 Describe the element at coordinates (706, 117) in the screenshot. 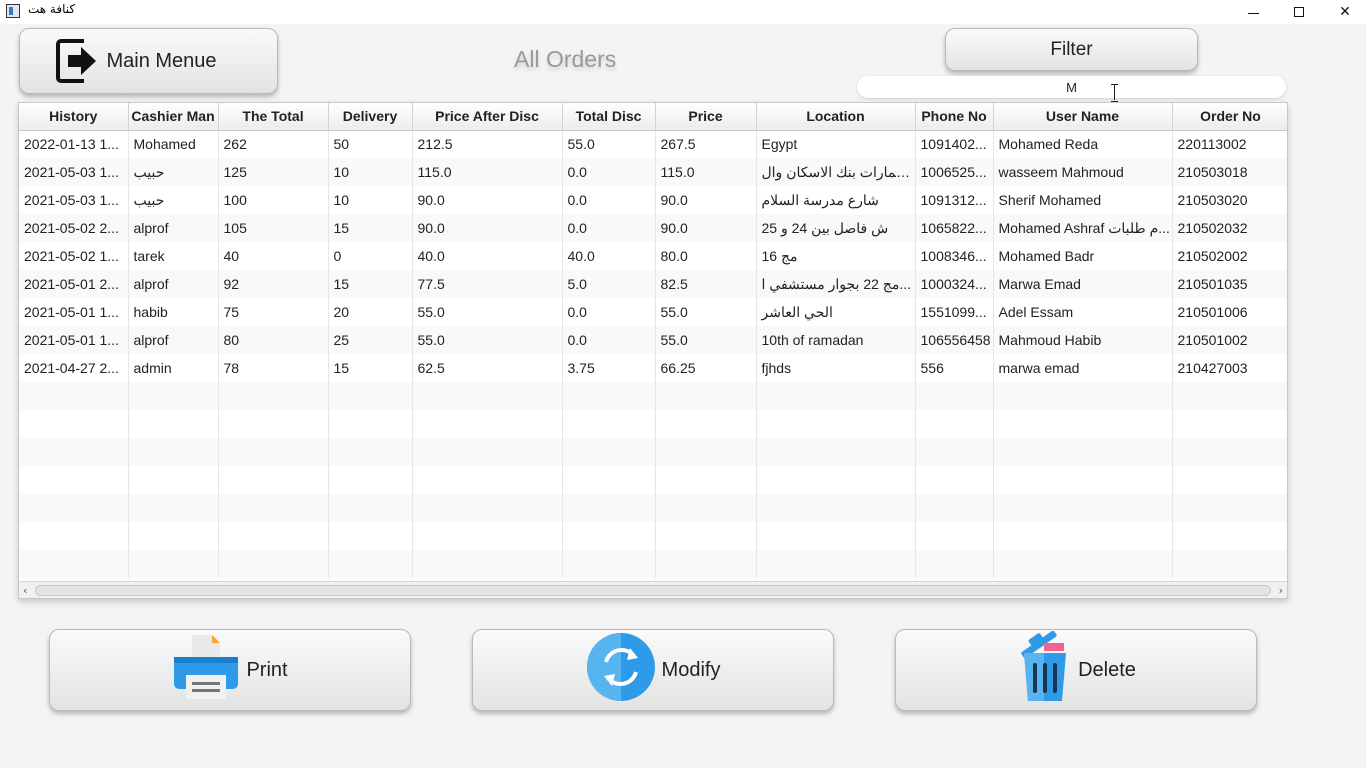

I see `column-header: Price` at that location.